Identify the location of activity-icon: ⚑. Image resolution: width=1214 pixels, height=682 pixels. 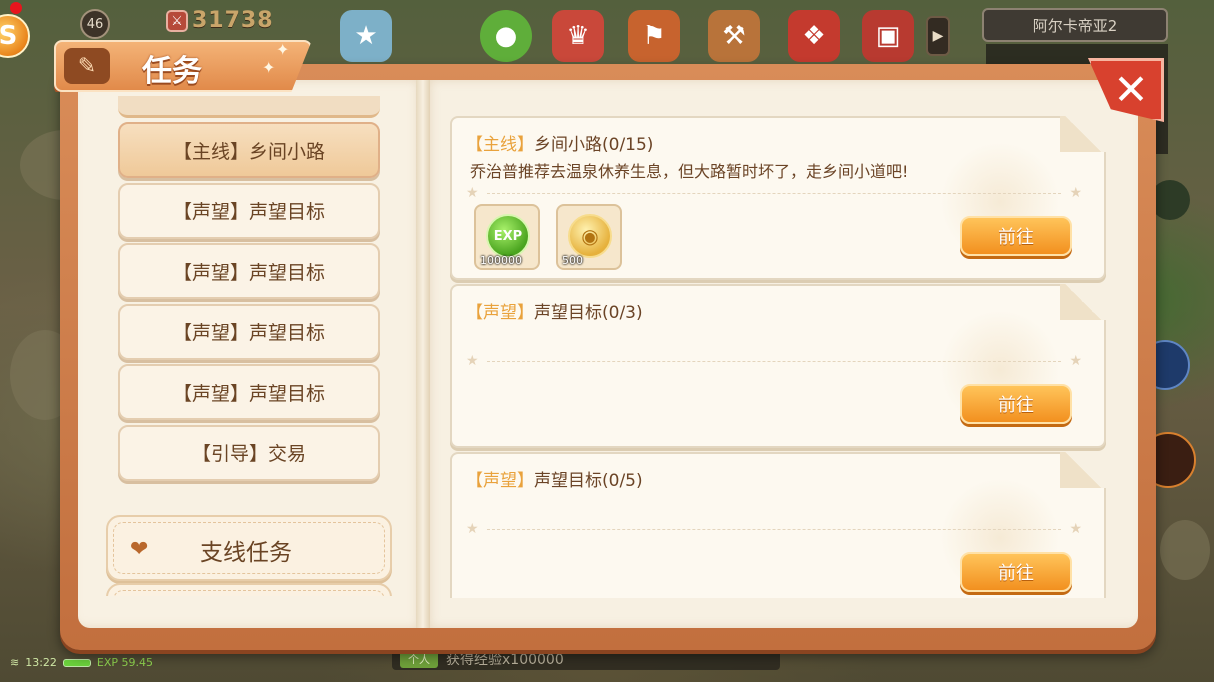
(654, 36).